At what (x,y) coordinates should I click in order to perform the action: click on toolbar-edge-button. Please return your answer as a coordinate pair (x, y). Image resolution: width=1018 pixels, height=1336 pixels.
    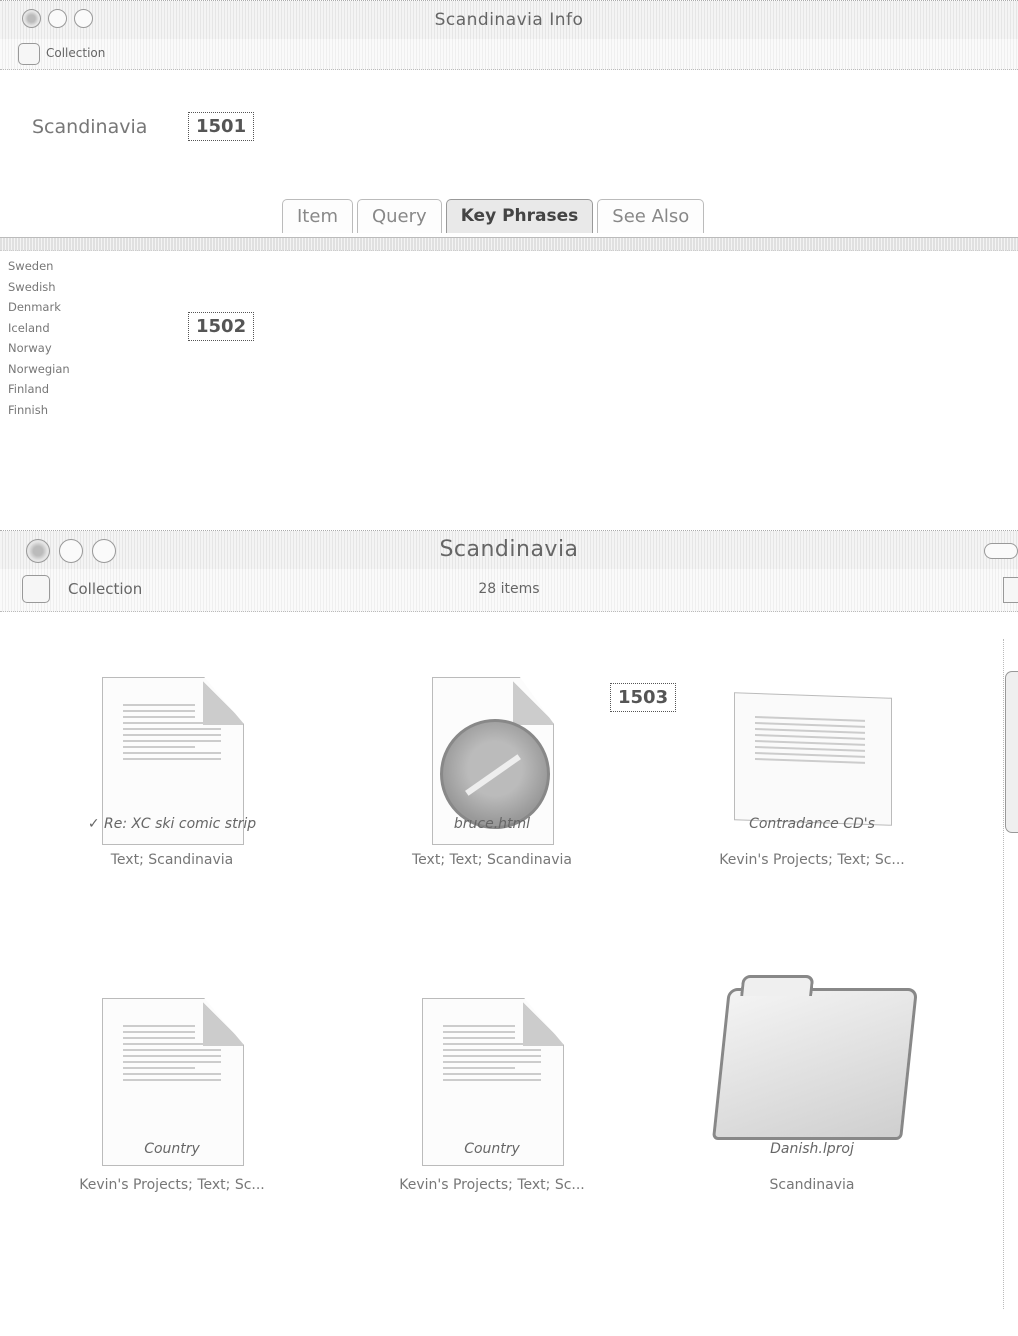
    Looking at the image, I should click on (1010, 590).